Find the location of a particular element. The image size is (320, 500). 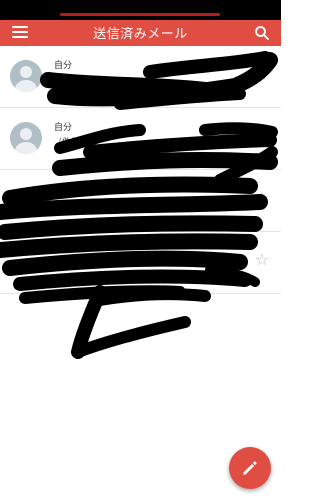

message-row: 自分 ☆ is located at coordinates (140, 77).